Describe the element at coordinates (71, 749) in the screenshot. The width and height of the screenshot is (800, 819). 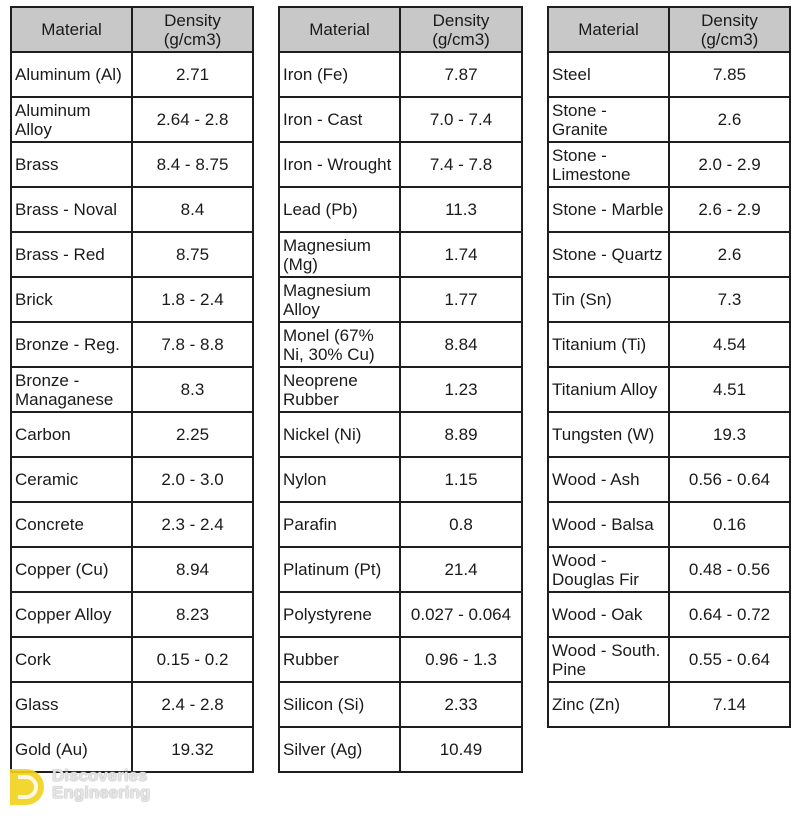
I see `material-cell: Gold (Au)` at that location.